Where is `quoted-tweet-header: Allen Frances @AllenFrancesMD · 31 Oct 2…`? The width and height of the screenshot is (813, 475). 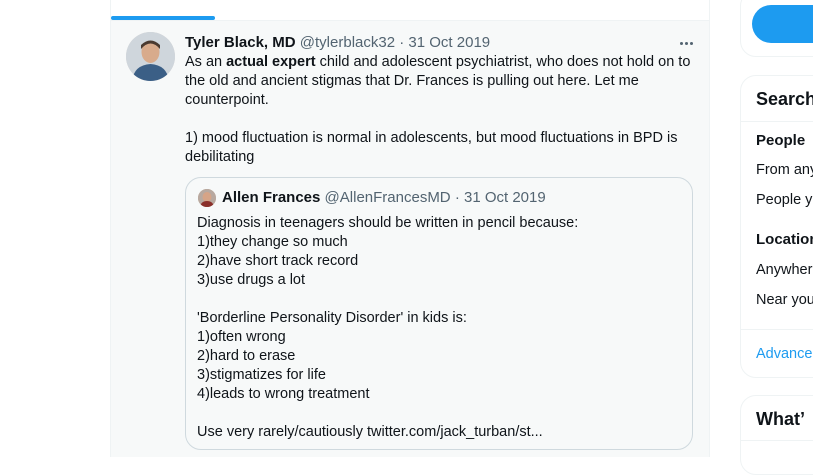
quoted-tweet-header: Allen Frances @AllenFrancesMD · 31 Oct 2… is located at coordinates (384, 198).